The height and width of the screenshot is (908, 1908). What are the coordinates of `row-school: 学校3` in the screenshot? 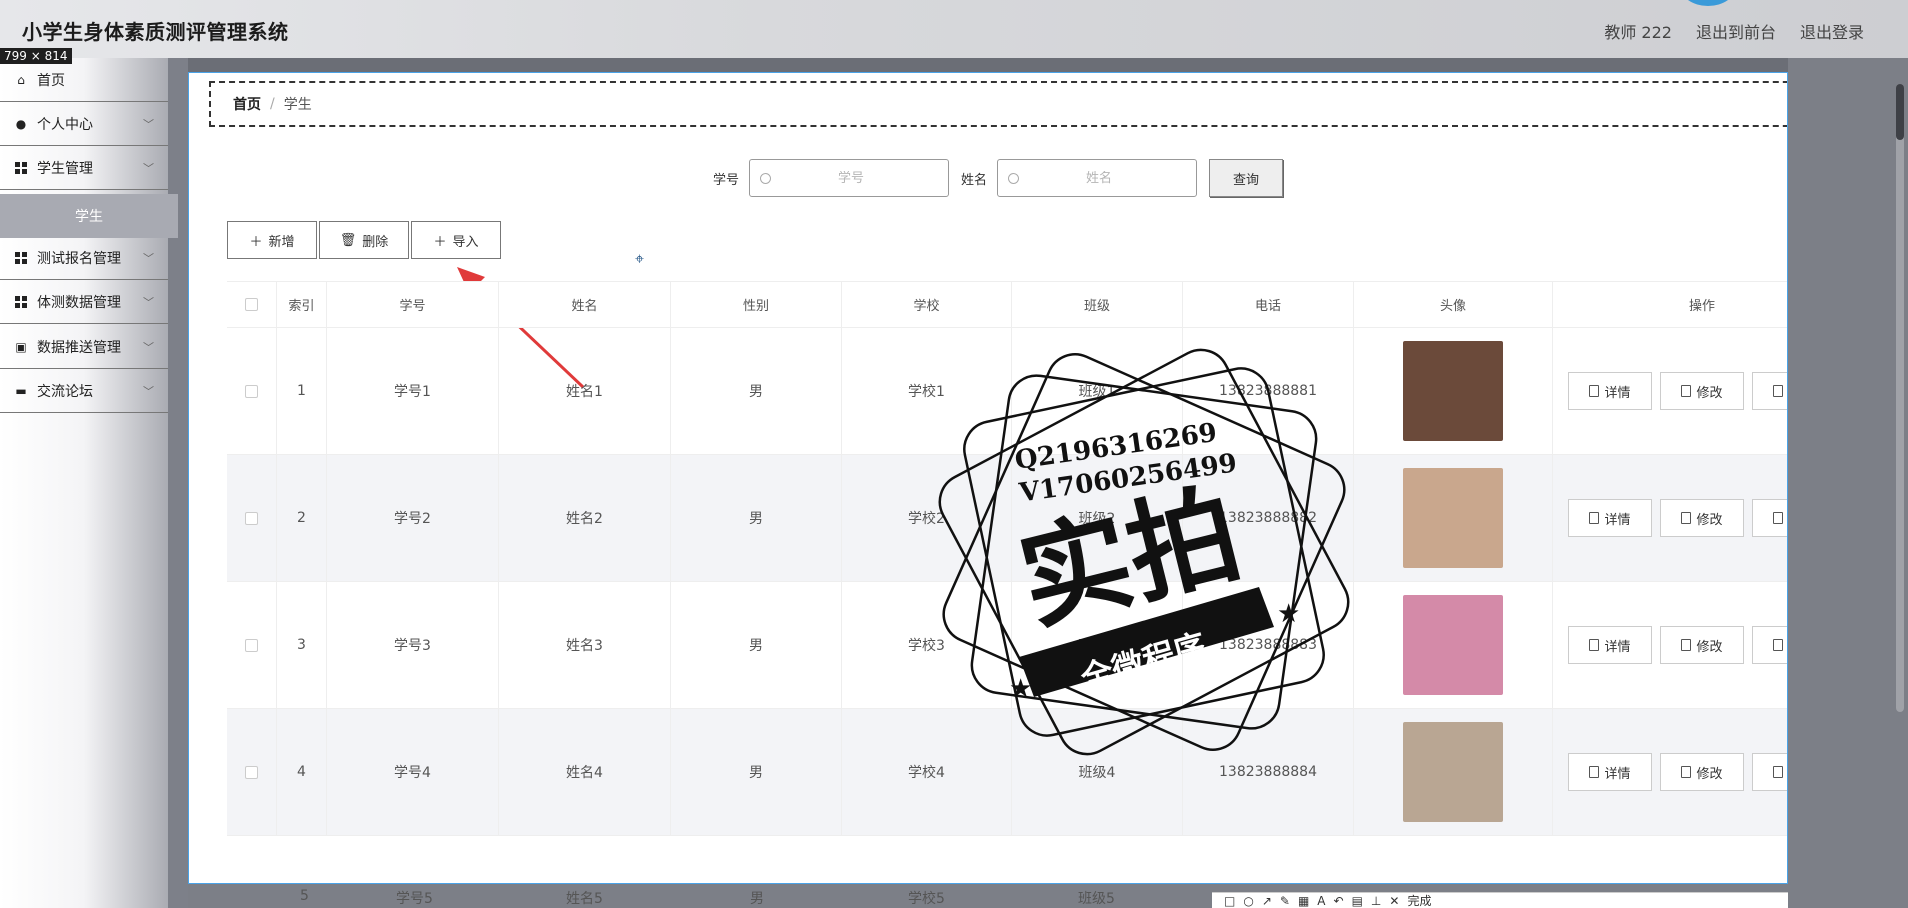 It's located at (927, 645).